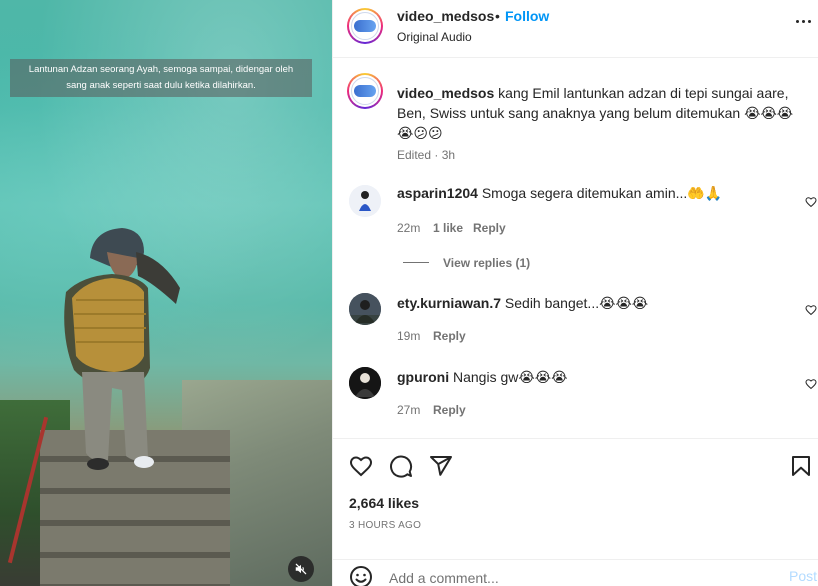  What do you see at coordinates (803, 576) in the screenshot?
I see `post-button: Post` at bounding box center [803, 576].